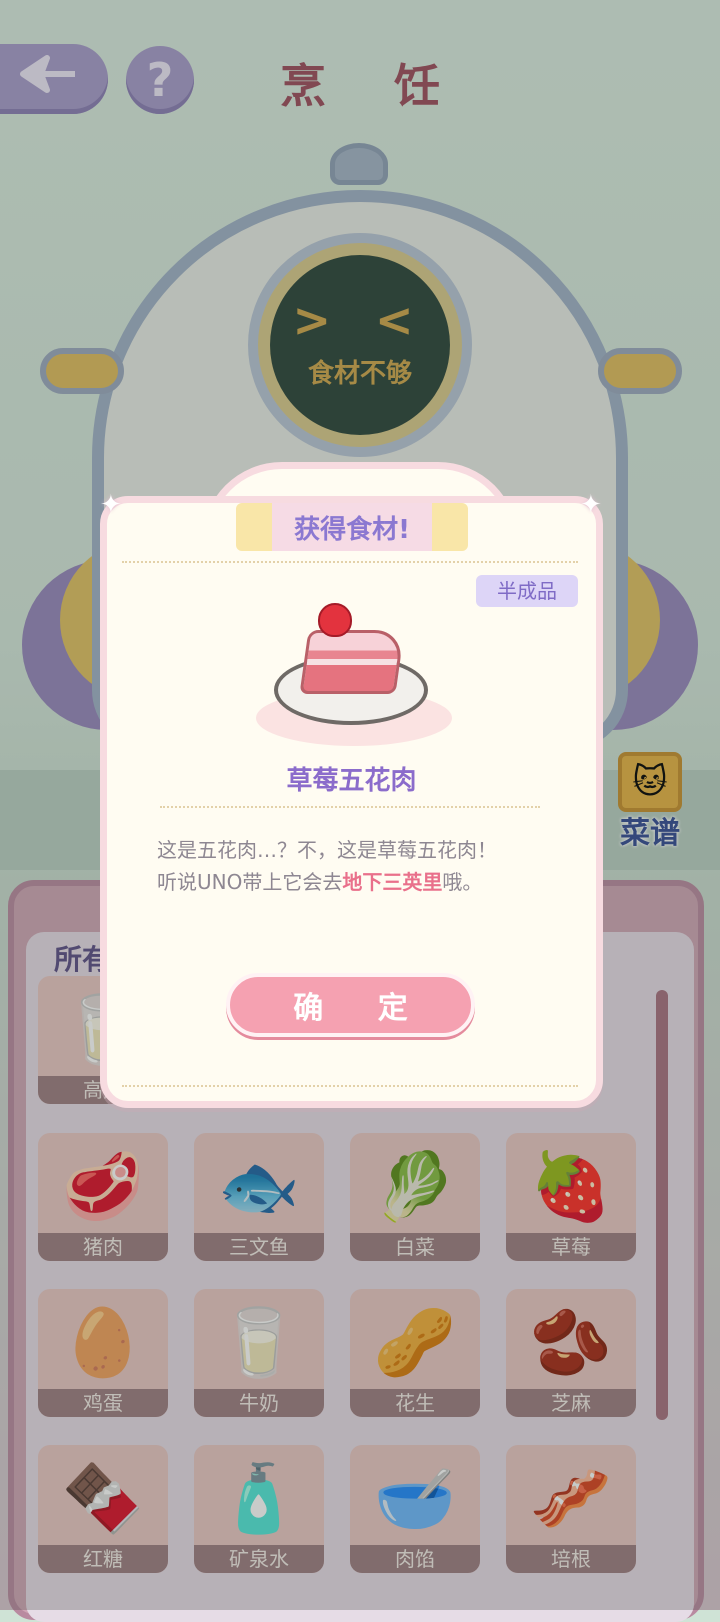 The image size is (720, 1622). What do you see at coordinates (527, 591) in the screenshot?
I see `item-type-badge: 半成品` at bounding box center [527, 591].